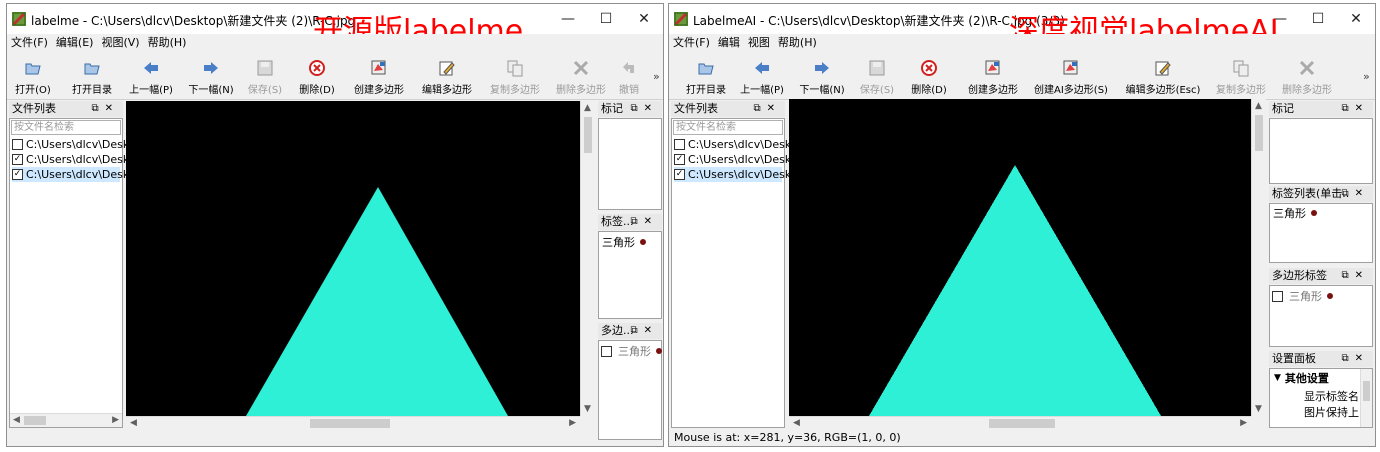 The image size is (1380, 452). What do you see at coordinates (1163, 76) in the screenshot?
I see `edit-polygon-button: 编辑多边形(Esc)` at bounding box center [1163, 76].